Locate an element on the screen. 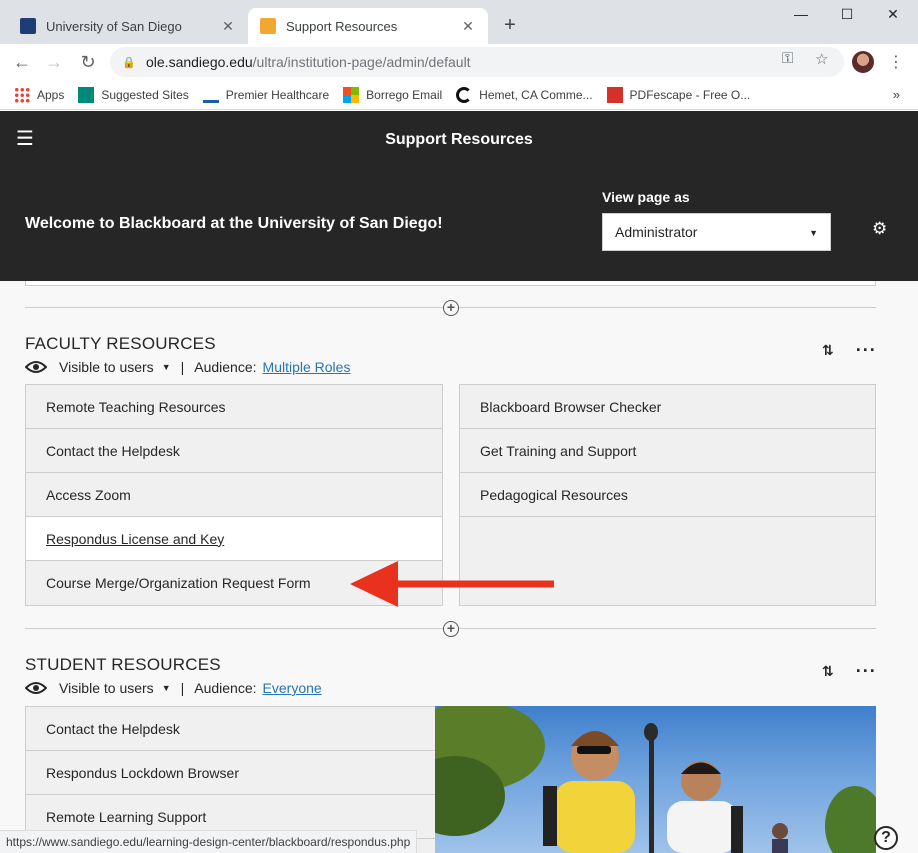 Image resolution: width=918 pixels, height=853 pixels. empty-row is located at coordinates (667, 539).